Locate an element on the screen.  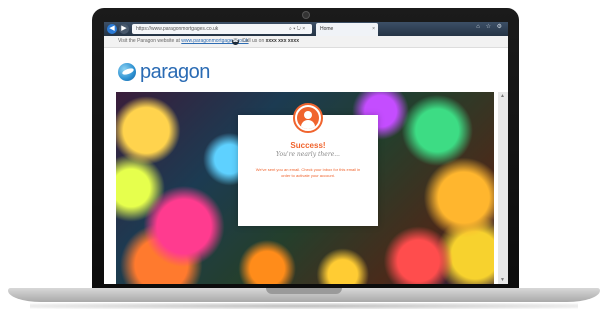
visit-label: Visit the Paragon website at is located at coordinates (149, 41).